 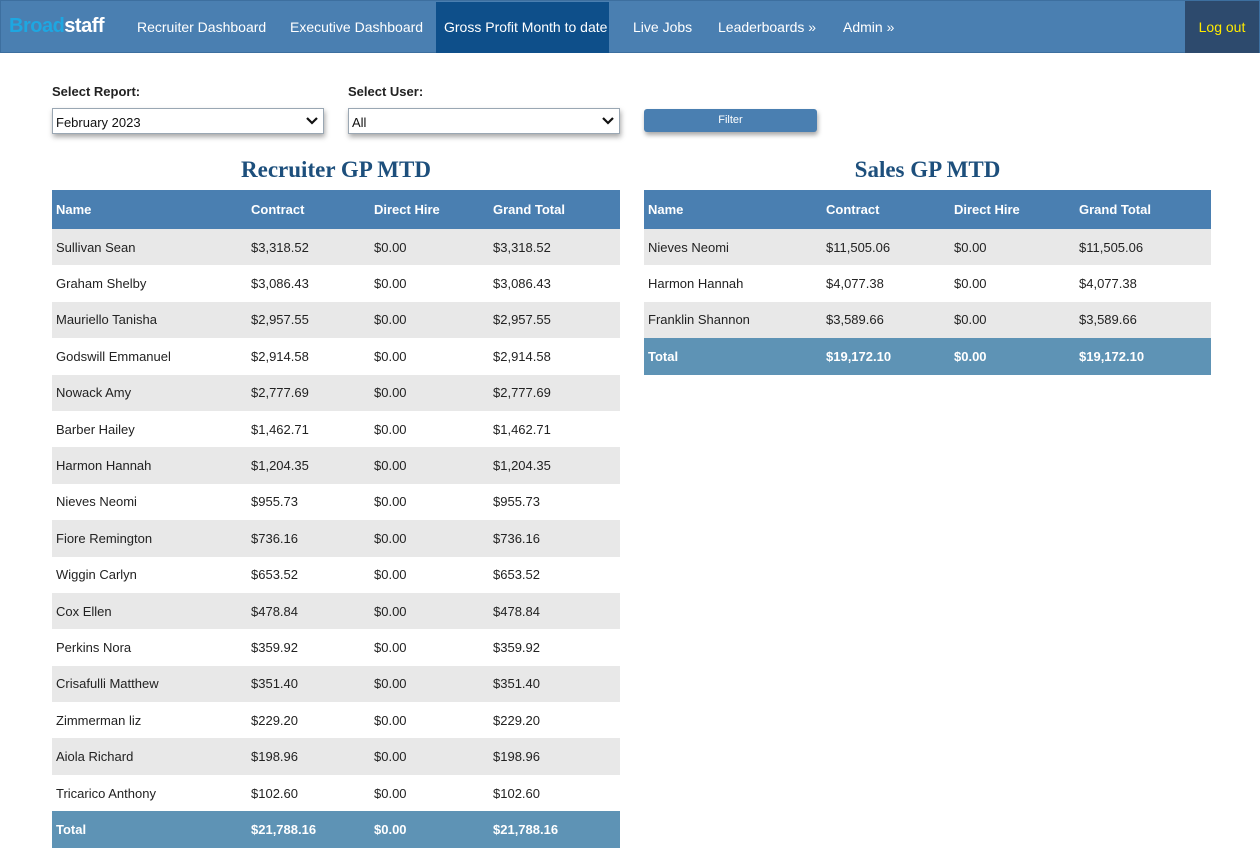 What do you see at coordinates (730, 120) in the screenshot?
I see `filter-button: Filter` at bounding box center [730, 120].